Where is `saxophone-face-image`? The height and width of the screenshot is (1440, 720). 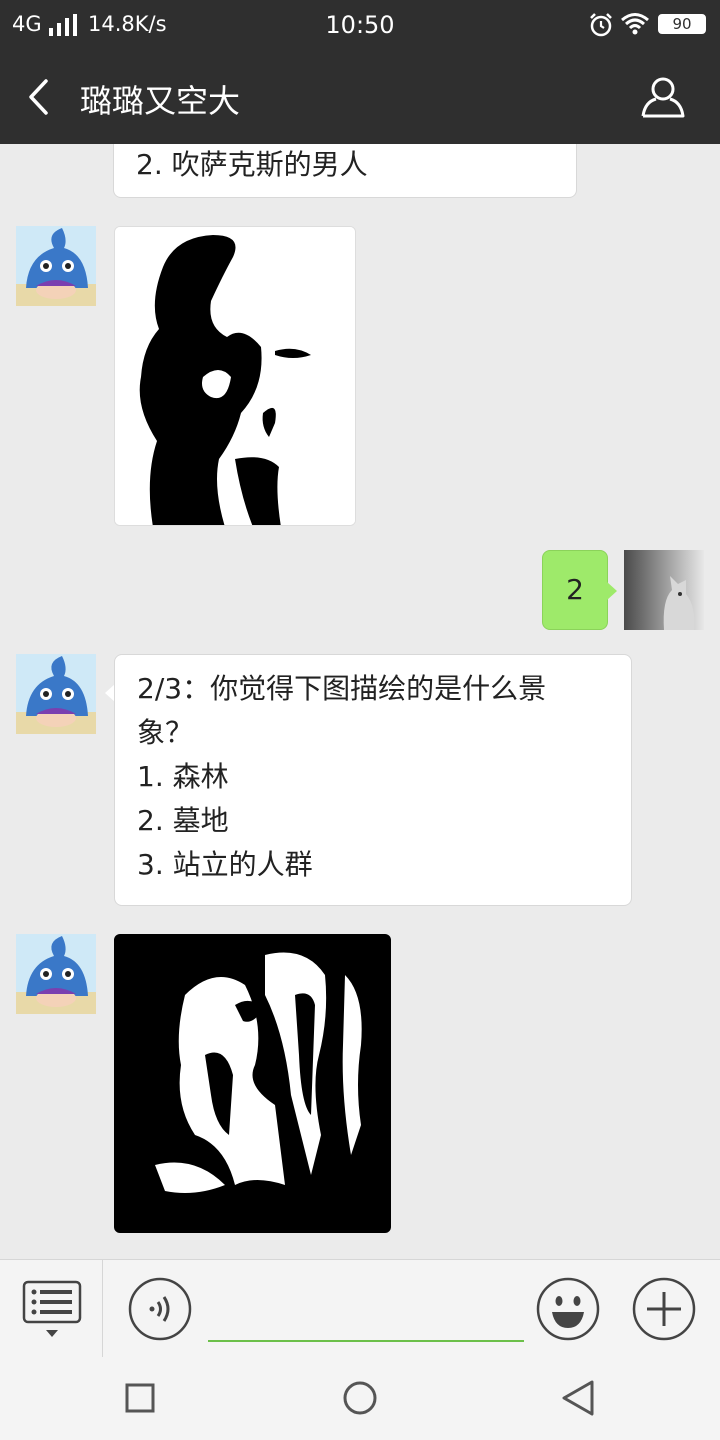 saxophone-face-image is located at coordinates (235, 376).